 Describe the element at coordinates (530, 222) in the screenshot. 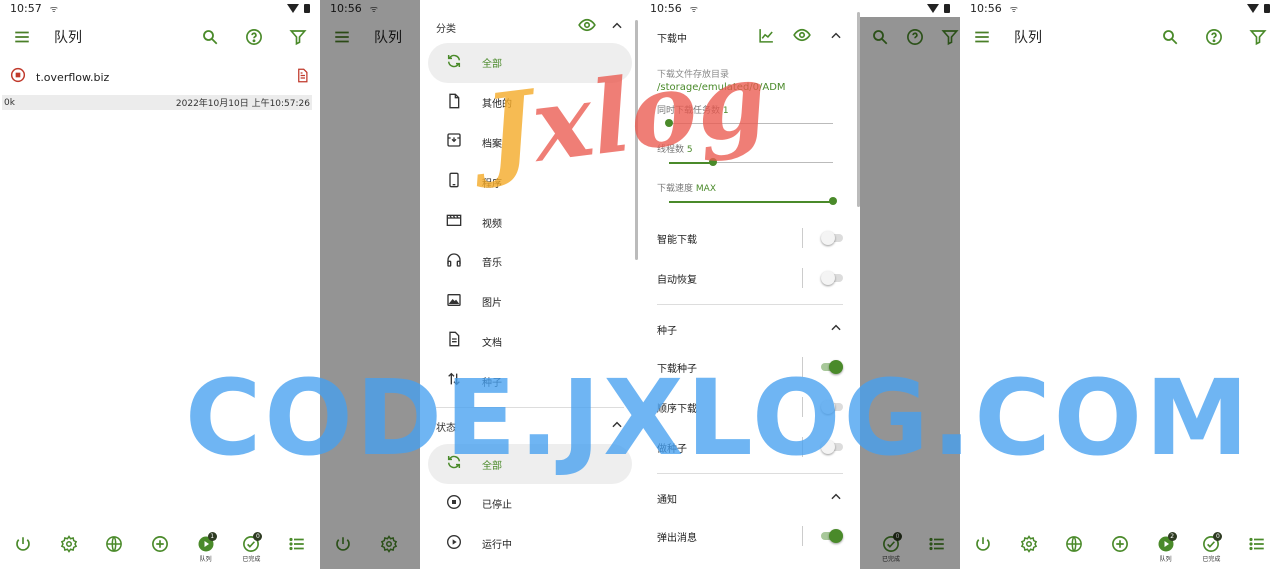

I see `category-item: 视频` at that location.